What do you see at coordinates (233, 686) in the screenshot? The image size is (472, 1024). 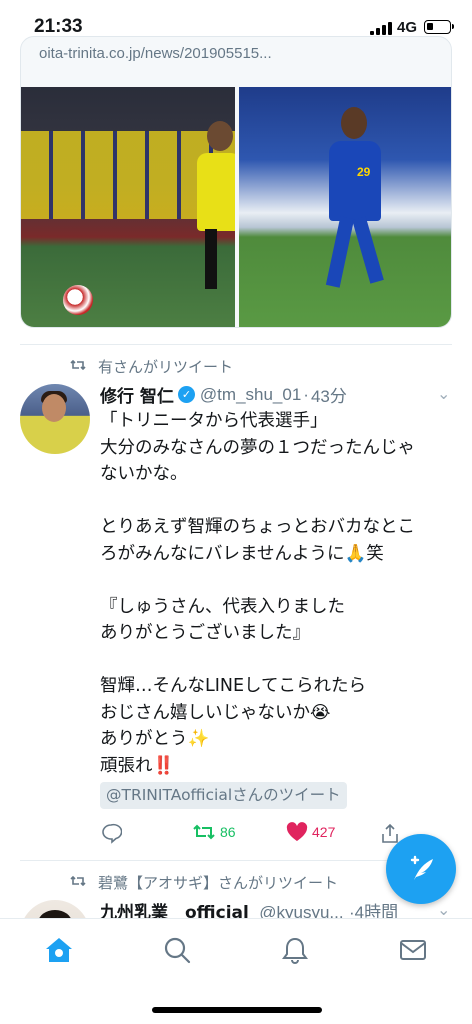 I see `tweet-text-line: 智輝…そんなLINEしてこられたら` at bounding box center [233, 686].